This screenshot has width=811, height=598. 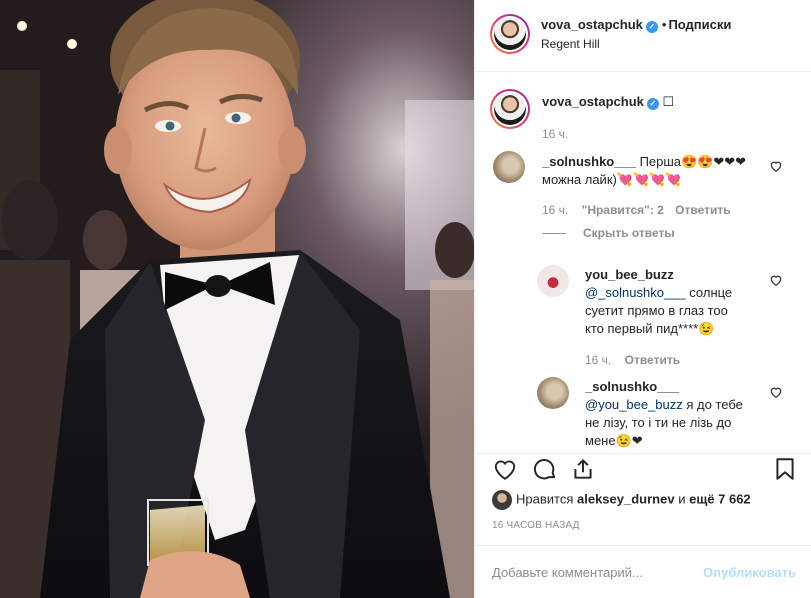 What do you see at coordinates (720, 498) in the screenshot?
I see `likes-others-count: ещё 7 662` at bounding box center [720, 498].